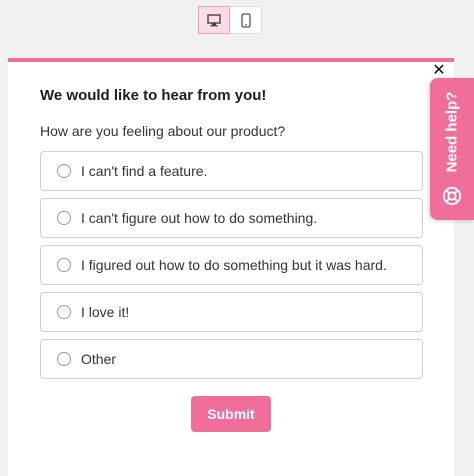 The width and height of the screenshot is (474, 476). I want to click on need-help-tab: Need help?, so click(452, 149).